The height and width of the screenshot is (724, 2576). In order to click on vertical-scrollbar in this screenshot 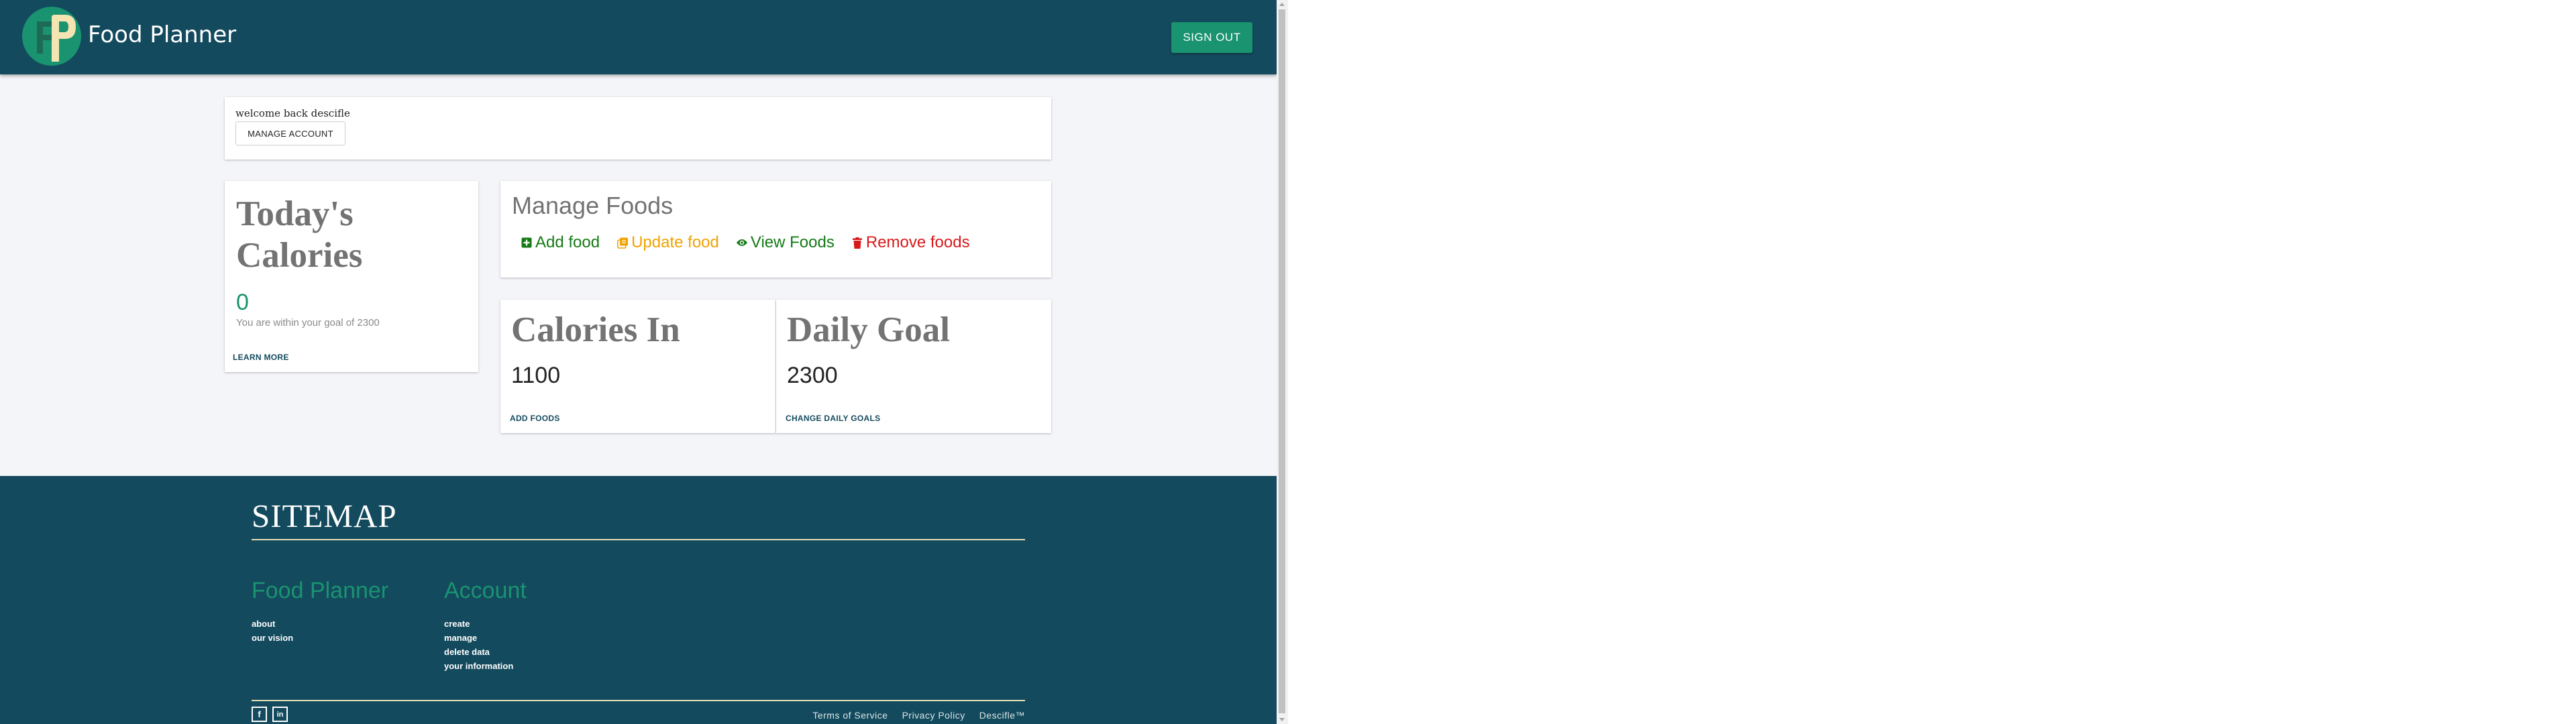, I will do `click(1282, 362)`.